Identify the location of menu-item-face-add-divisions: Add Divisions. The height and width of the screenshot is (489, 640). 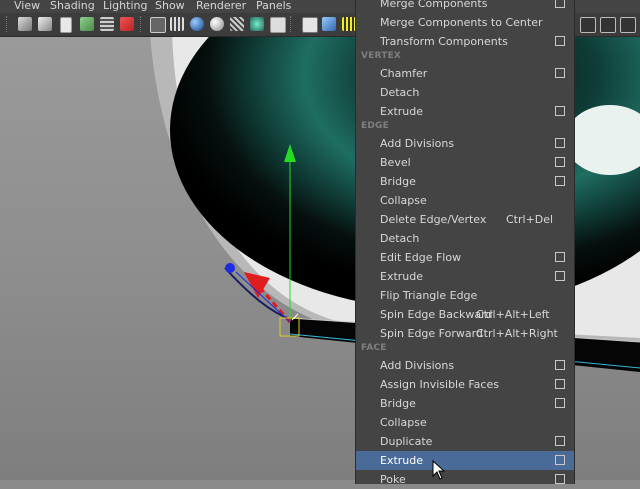
(465, 365).